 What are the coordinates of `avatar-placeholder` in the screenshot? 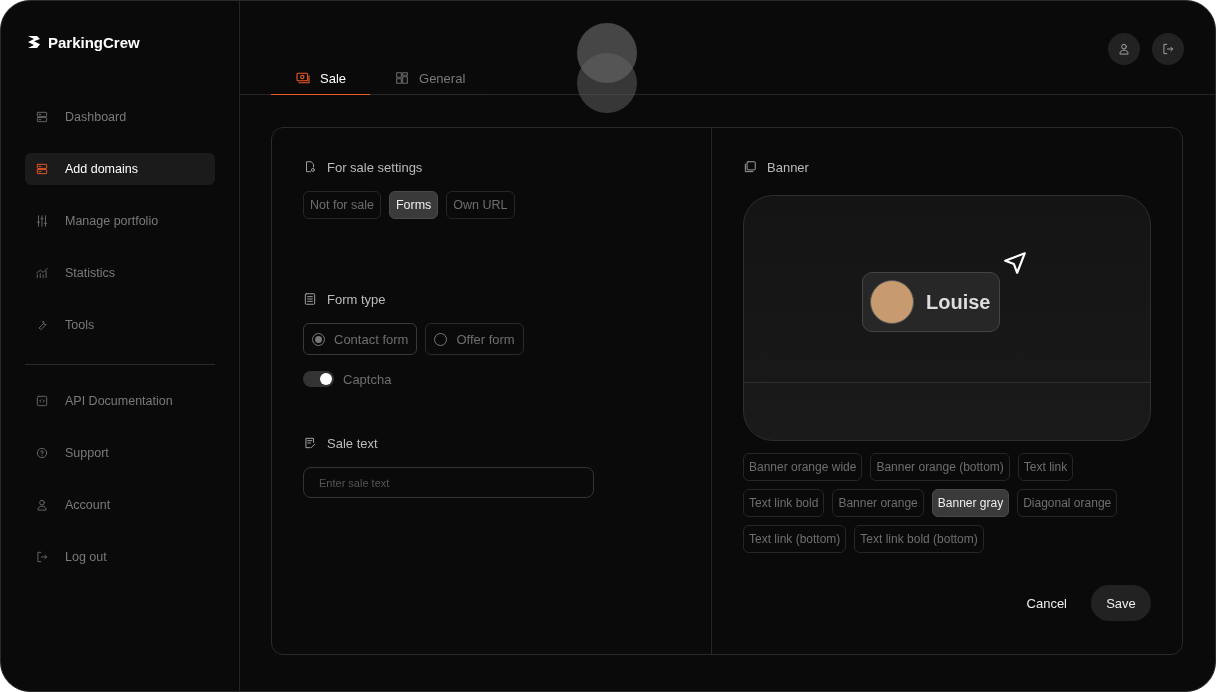 It's located at (892, 302).